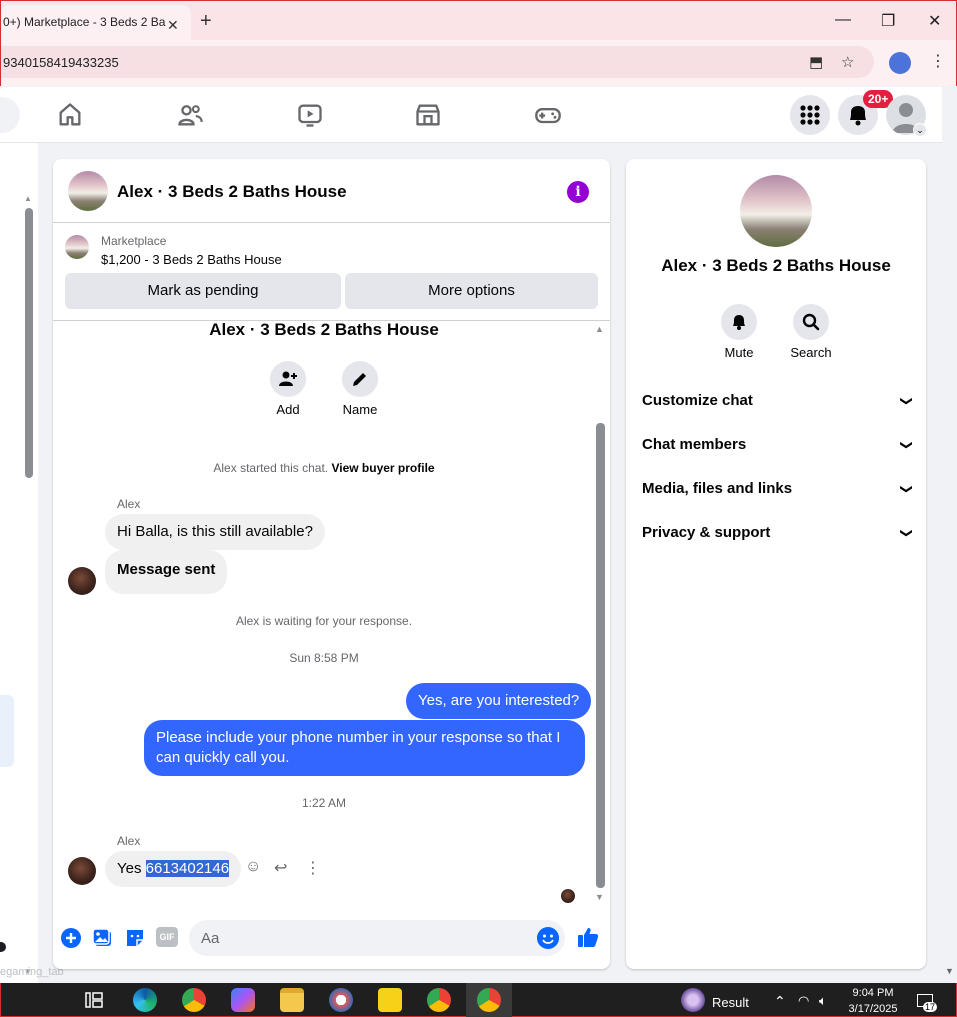 The image size is (957, 1017). Describe the element at coordinates (129, 841) in the screenshot. I see `sender-name: Alex` at that location.